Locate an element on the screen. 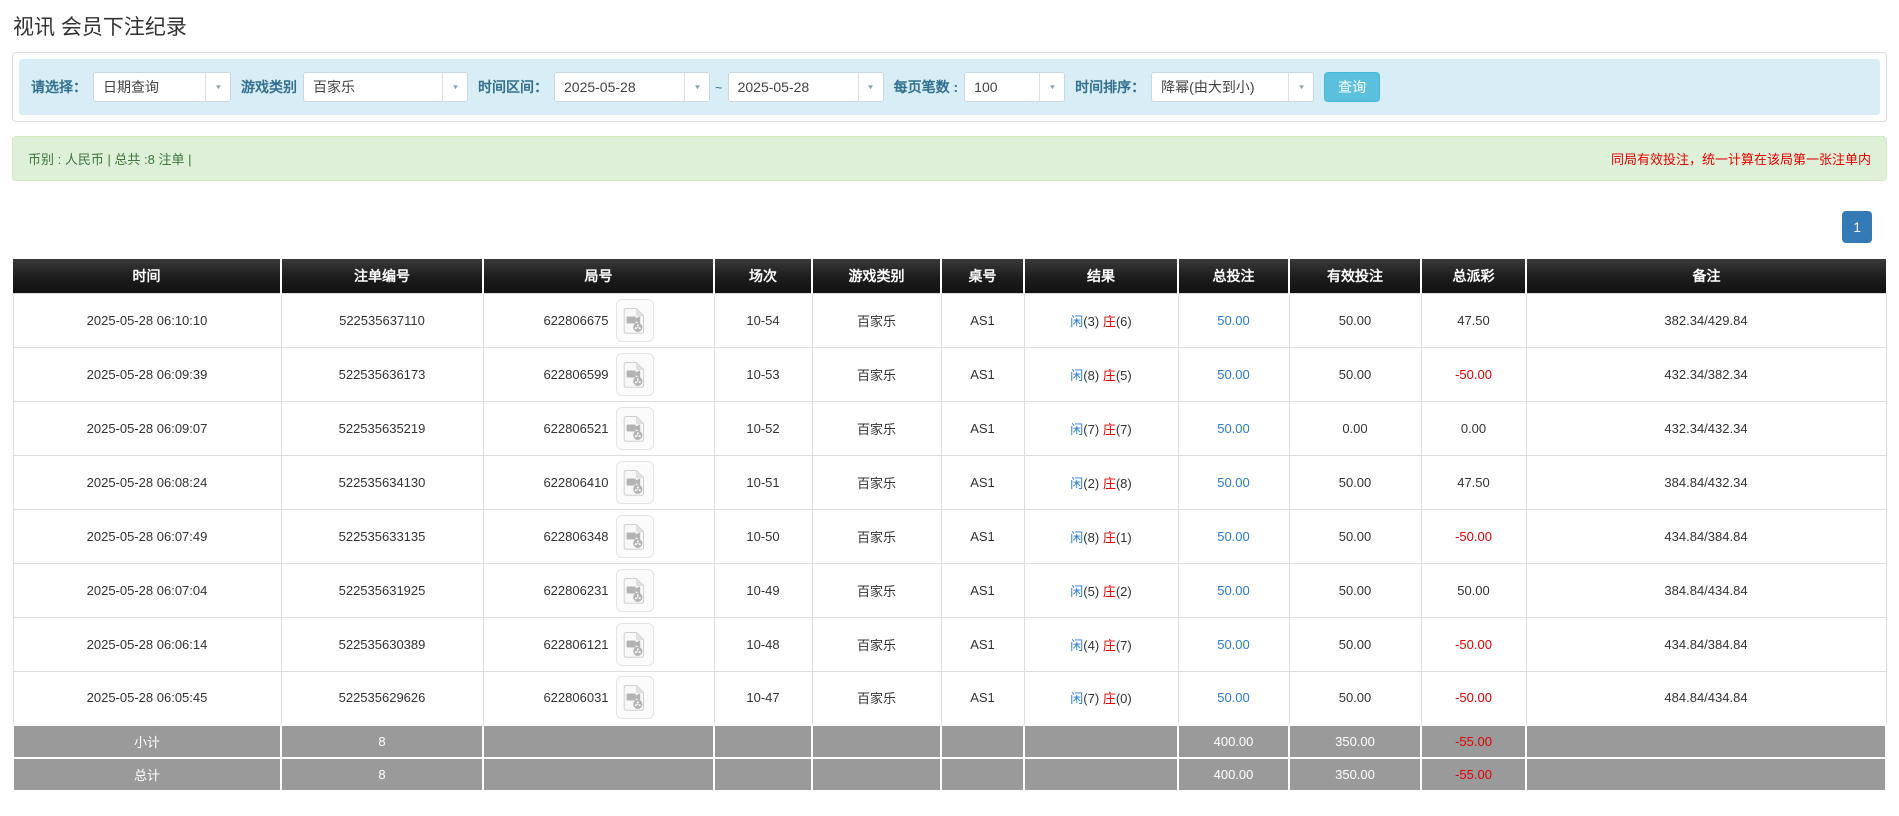 The width and height of the screenshot is (1899, 816). cell-round-id: 622806348 is located at coordinates (598, 536).